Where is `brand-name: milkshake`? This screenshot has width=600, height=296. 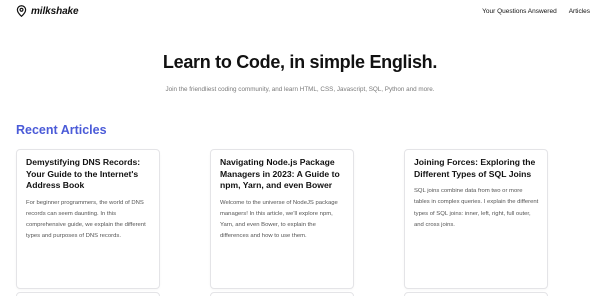 brand-name: milkshake is located at coordinates (55, 11).